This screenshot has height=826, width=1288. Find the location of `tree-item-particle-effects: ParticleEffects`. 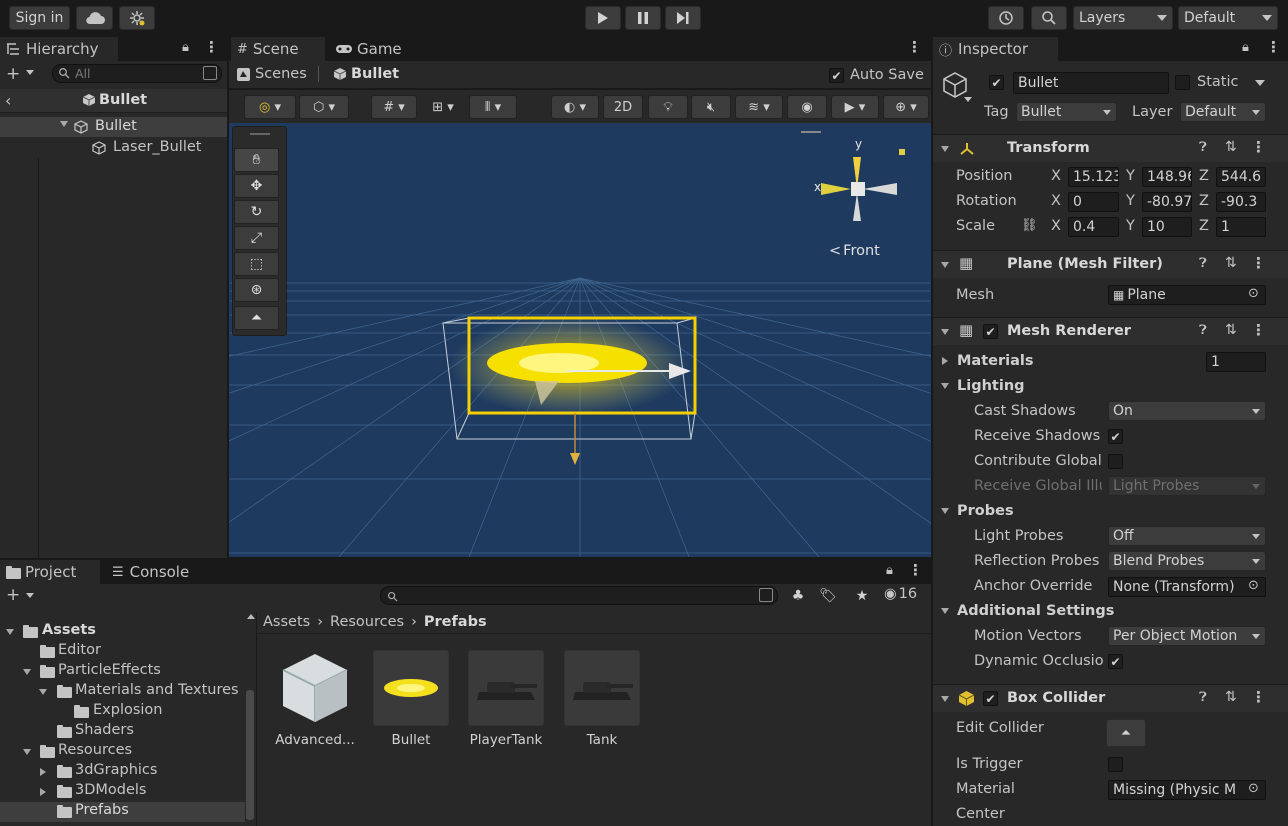

tree-item-particle-effects: ParticleEffects is located at coordinates (122, 672).